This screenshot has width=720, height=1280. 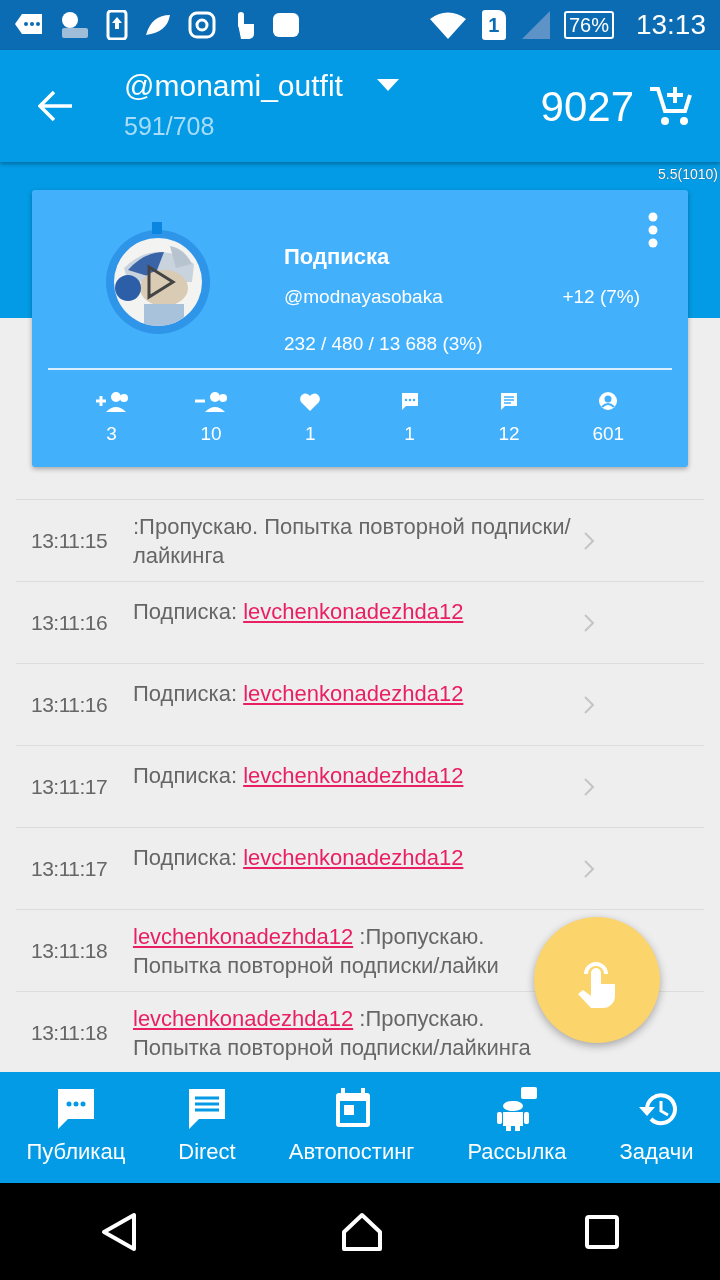 What do you see at coordinates (608, 434) in the screenshot?
I see `stat-count: 601` at bounding box center [608, 434].